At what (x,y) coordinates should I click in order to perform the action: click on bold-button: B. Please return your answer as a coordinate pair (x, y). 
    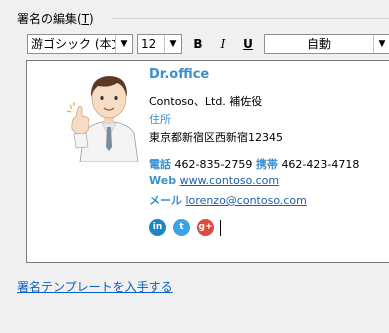
    Looking at the image, I should click on (198, 44).